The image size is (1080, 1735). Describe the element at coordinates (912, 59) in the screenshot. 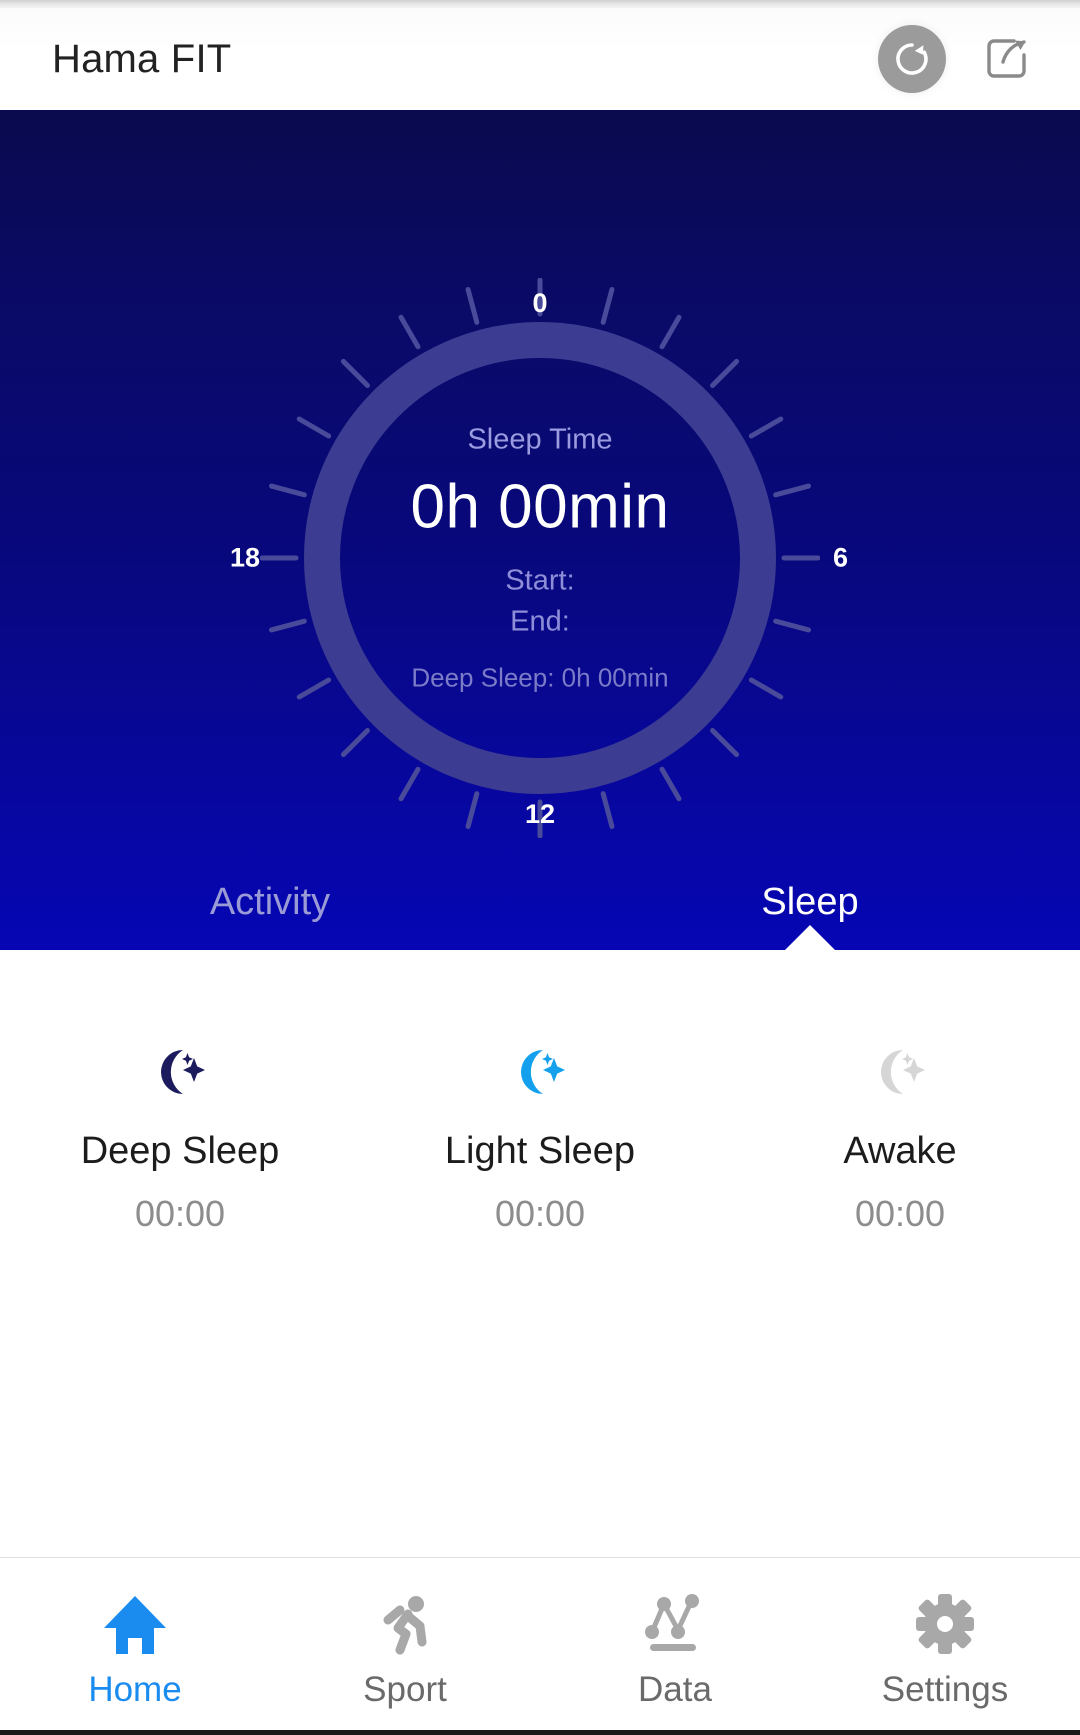

I see `refresh-sync-icon` at that location.